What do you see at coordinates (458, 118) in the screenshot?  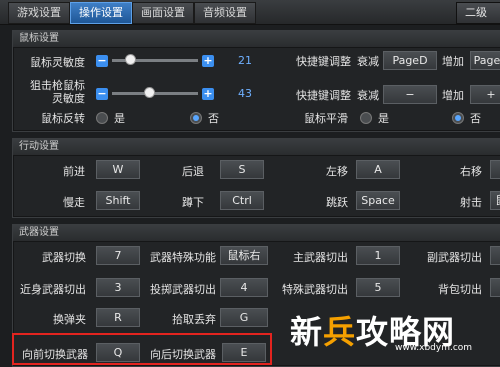 I see `smooth-no-radio` at bounding box center [458, 118].